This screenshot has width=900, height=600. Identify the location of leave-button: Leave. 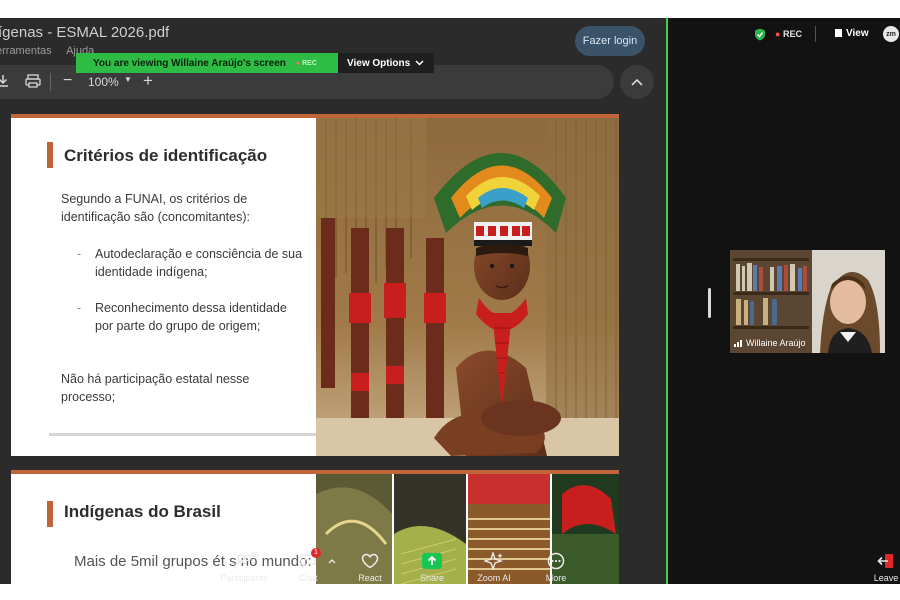
(878, 566).